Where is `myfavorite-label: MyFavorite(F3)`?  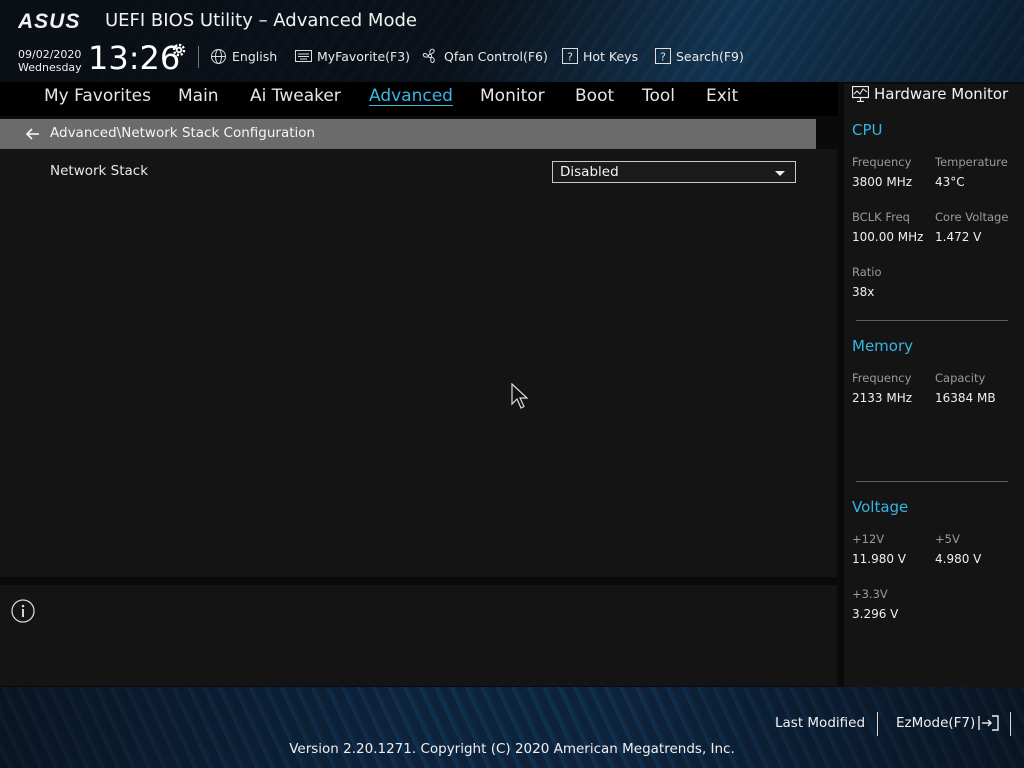
myfavorite-label: MyFavorite(F3) is located at coordinates (364, 56).